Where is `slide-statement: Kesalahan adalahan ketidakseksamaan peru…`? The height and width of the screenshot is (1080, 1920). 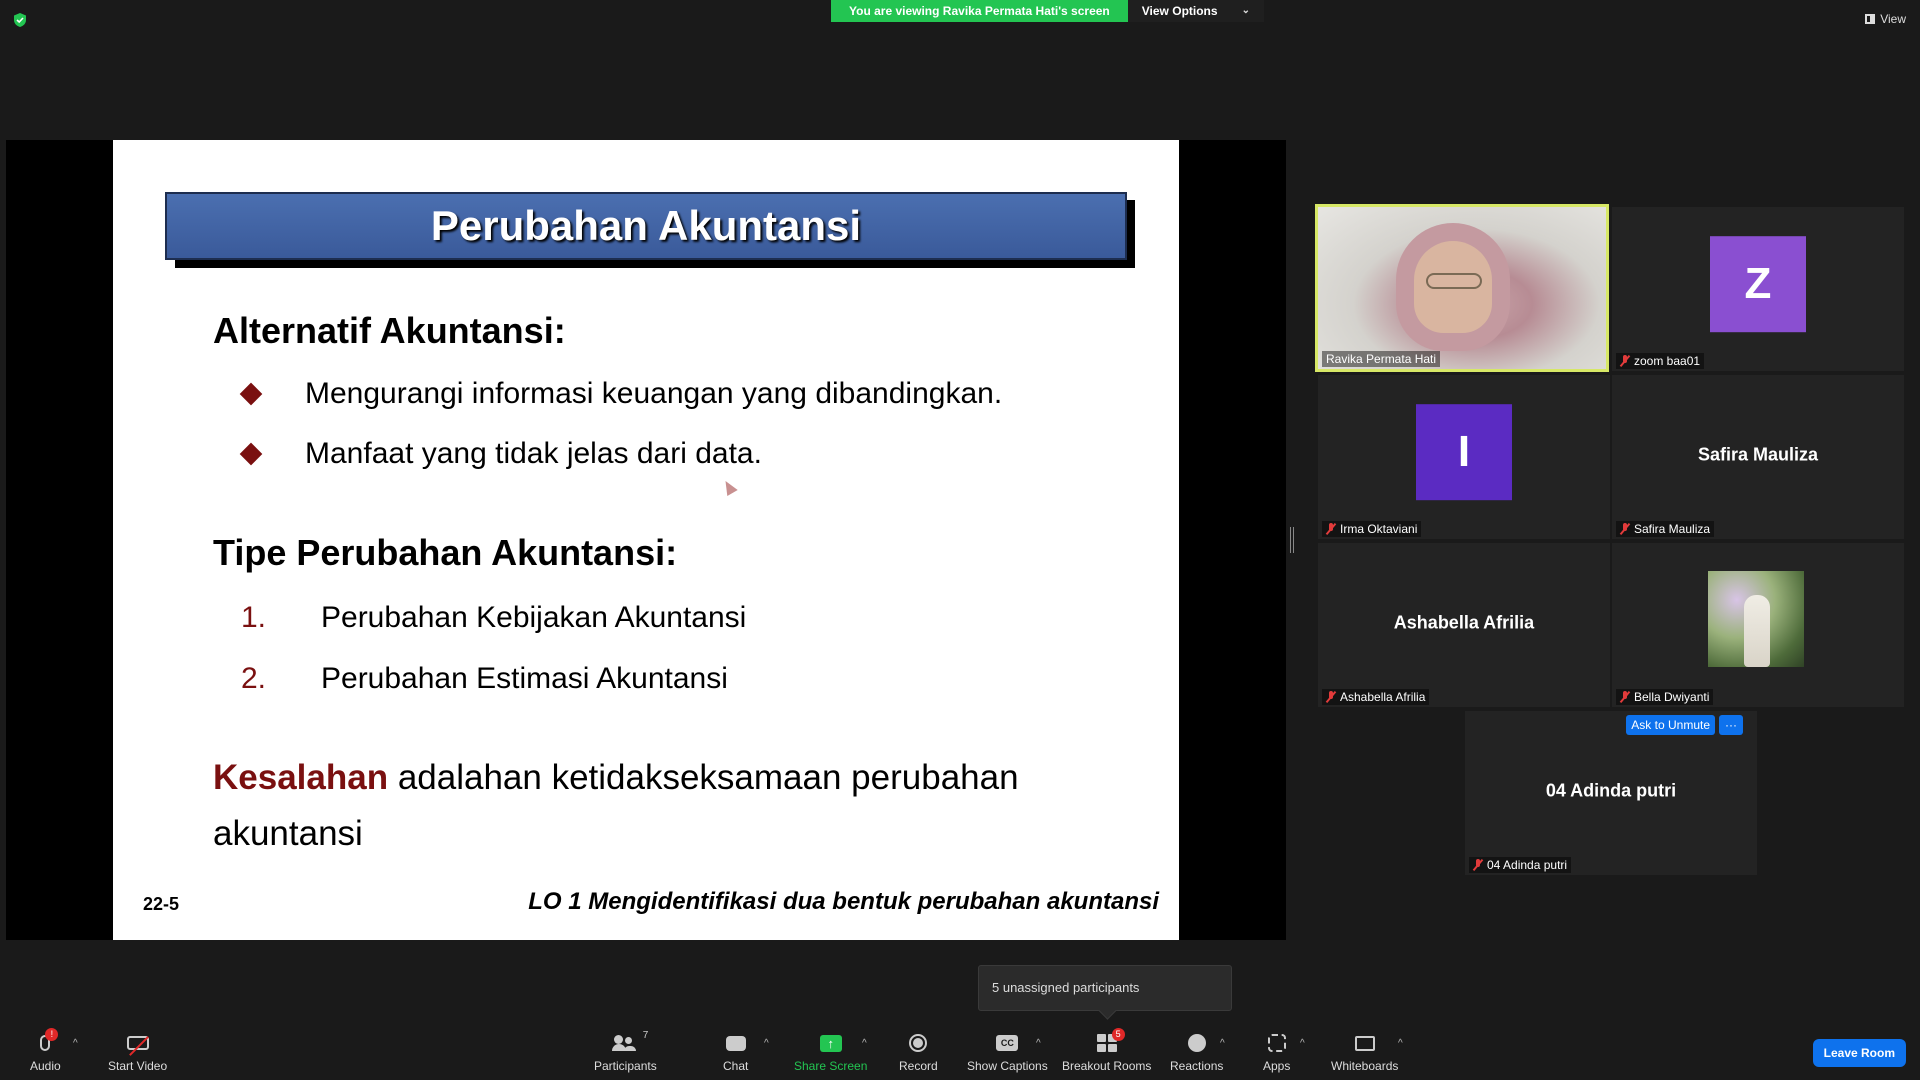
slide-statement: Kesalahan adalahan ketidakseksamaan peru… is located at coordinates (653, 806).